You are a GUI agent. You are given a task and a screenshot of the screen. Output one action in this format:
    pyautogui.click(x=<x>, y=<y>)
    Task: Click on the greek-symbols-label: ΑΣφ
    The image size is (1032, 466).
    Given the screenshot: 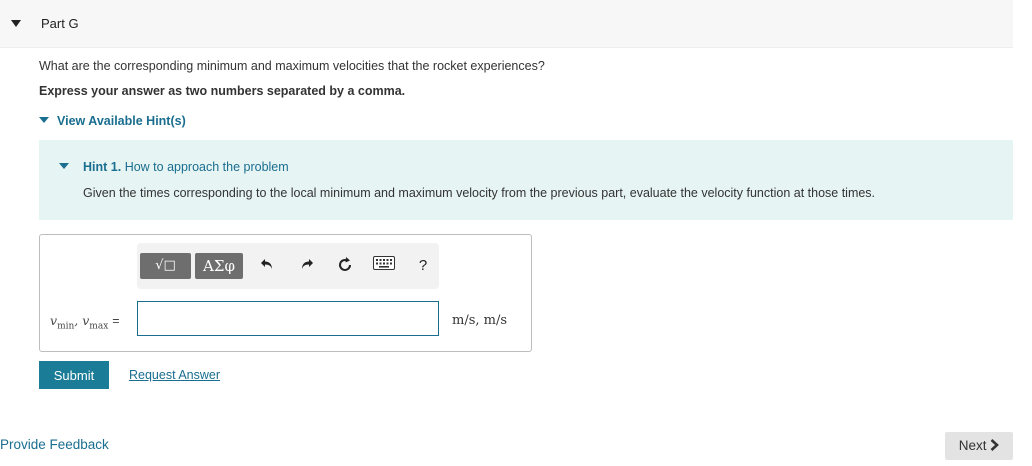 What is the action you would take?
    pyautogui.click(x=219, y=266)
    